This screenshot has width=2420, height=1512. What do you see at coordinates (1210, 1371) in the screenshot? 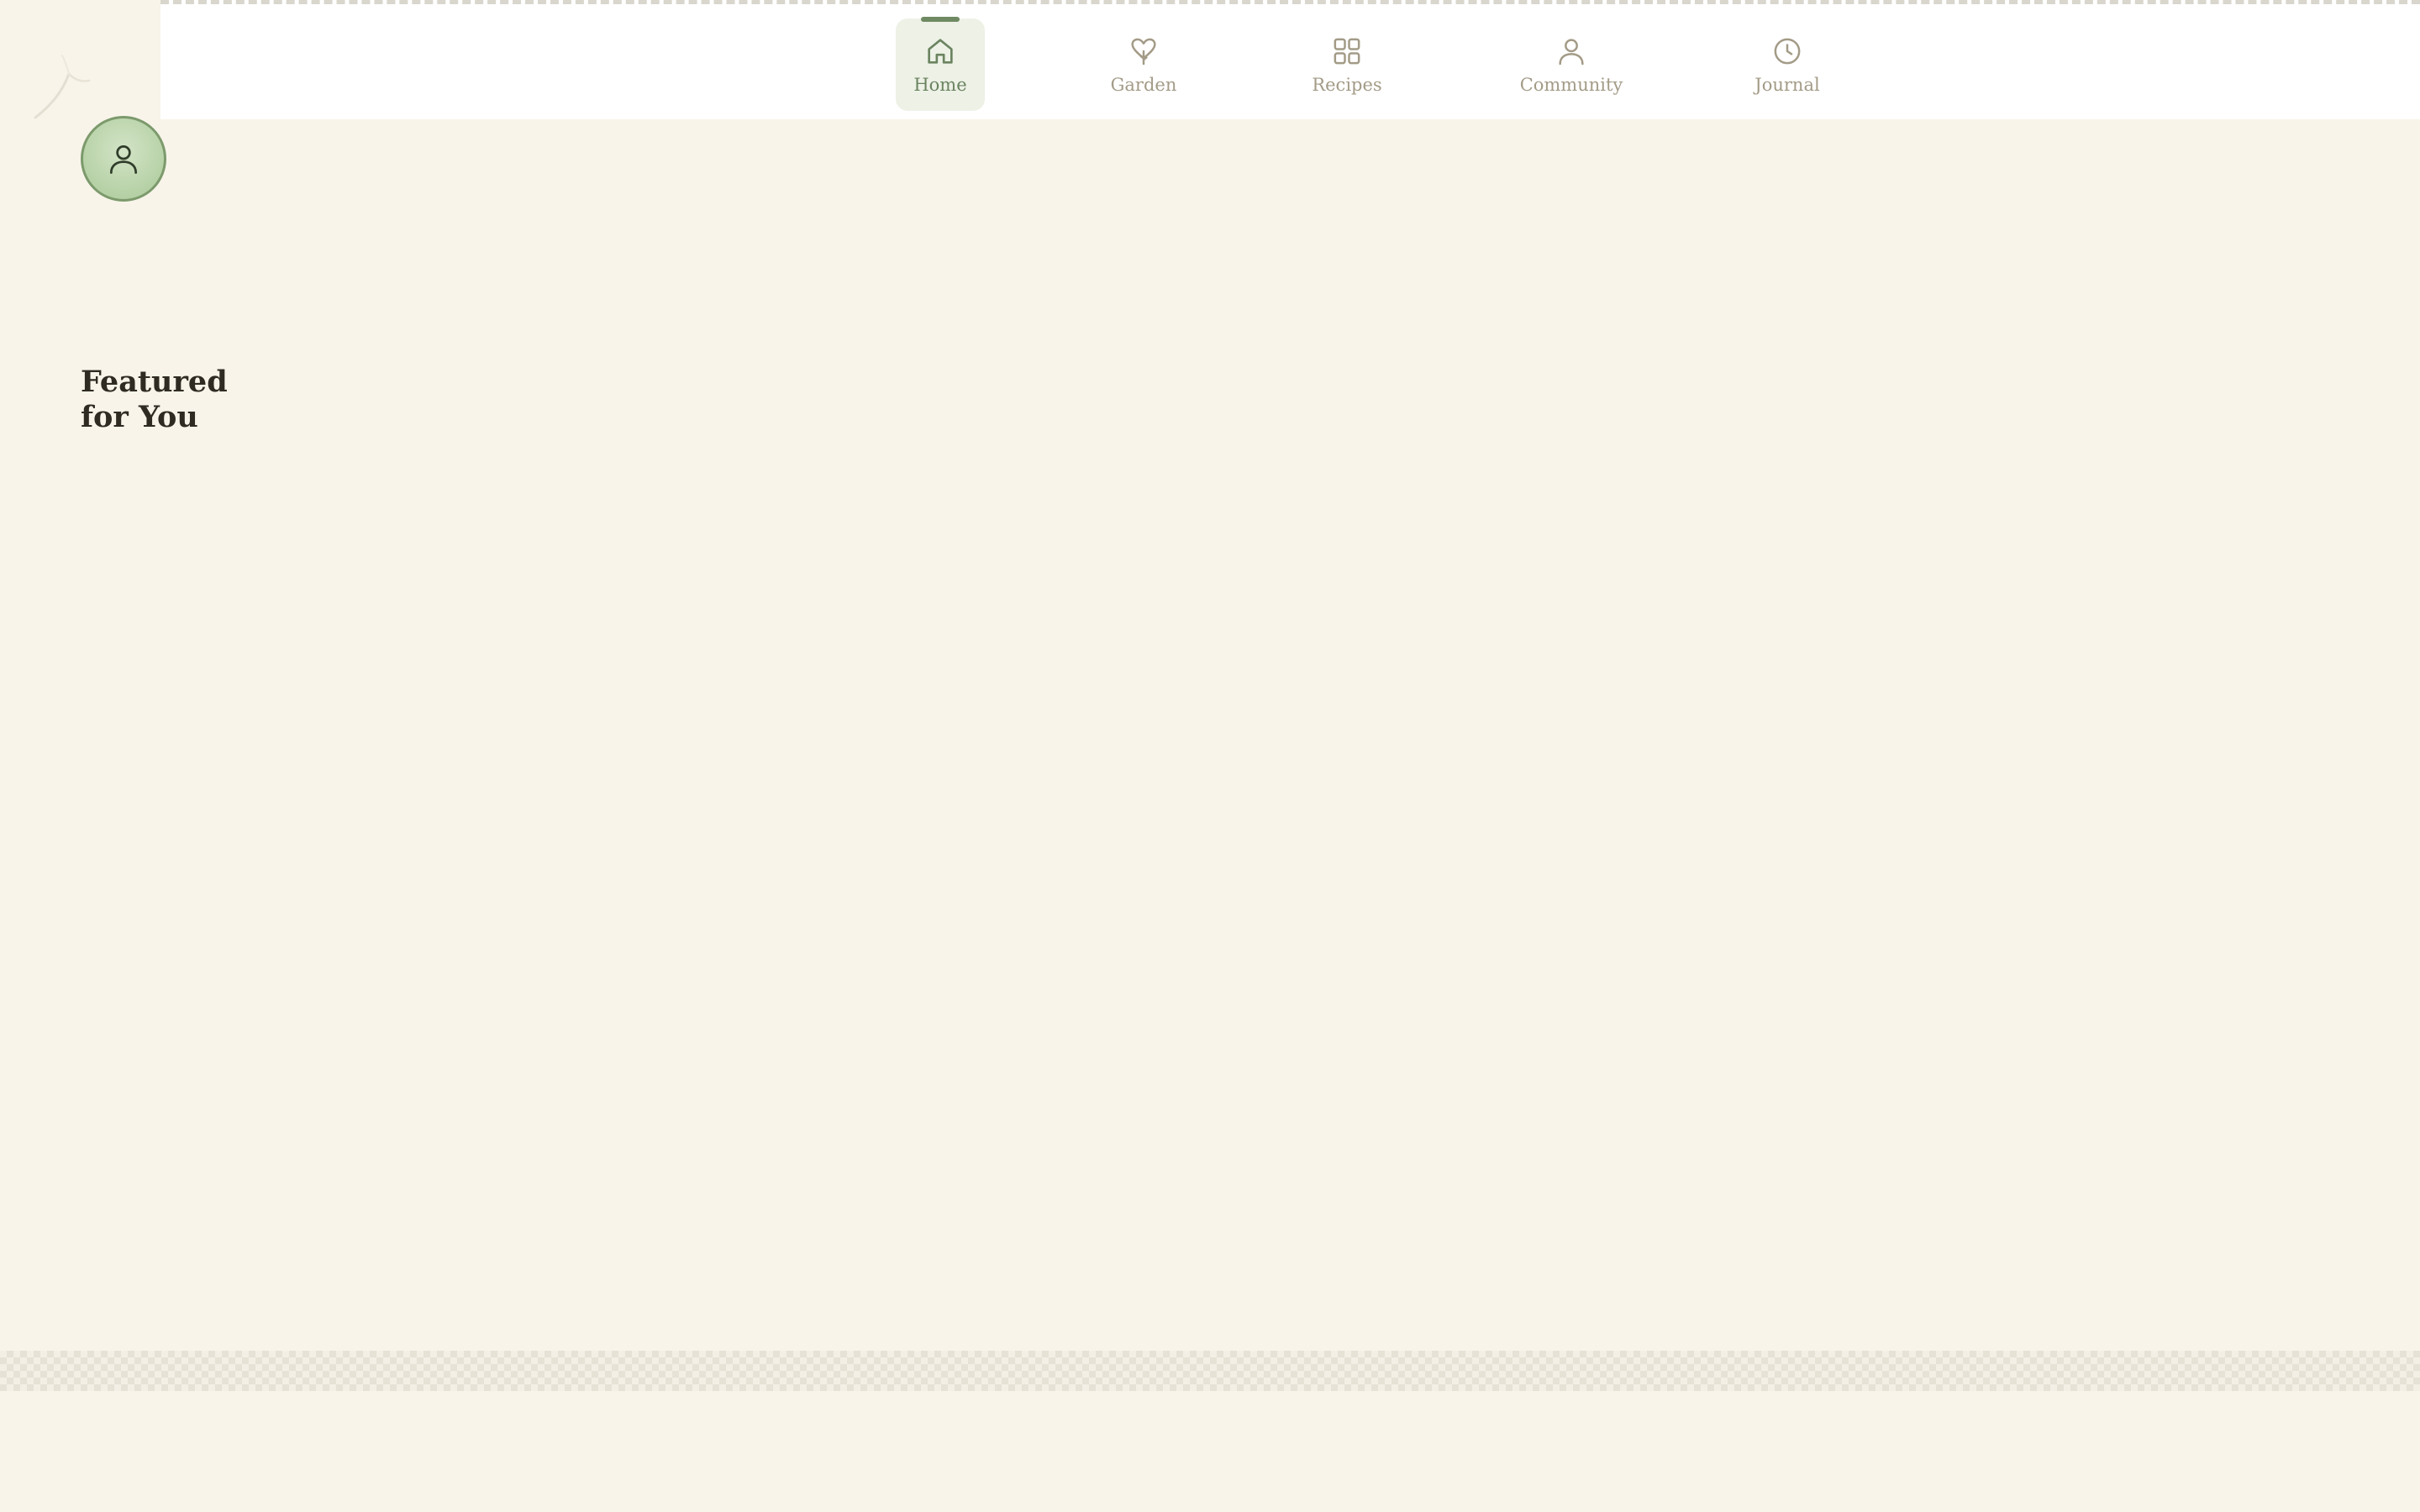
I see `decorative-checker-strip` at bounding box center [1210, 1371].